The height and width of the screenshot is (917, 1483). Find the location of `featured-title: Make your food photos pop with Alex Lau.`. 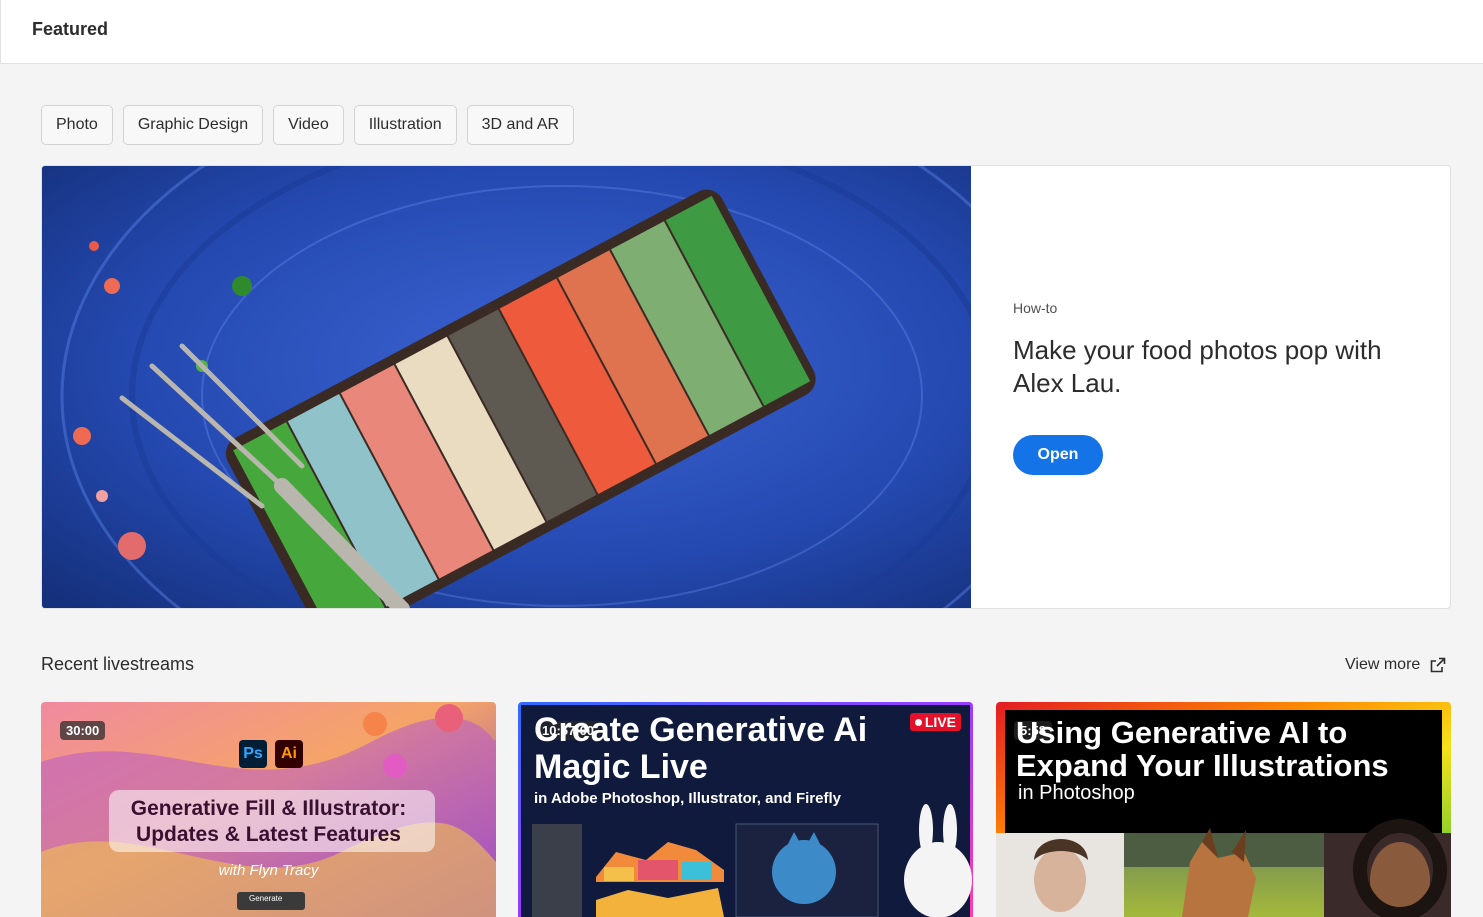

featured-title: Make your food photos pop with Alex Lau. is located at coordinates (1197, 366).